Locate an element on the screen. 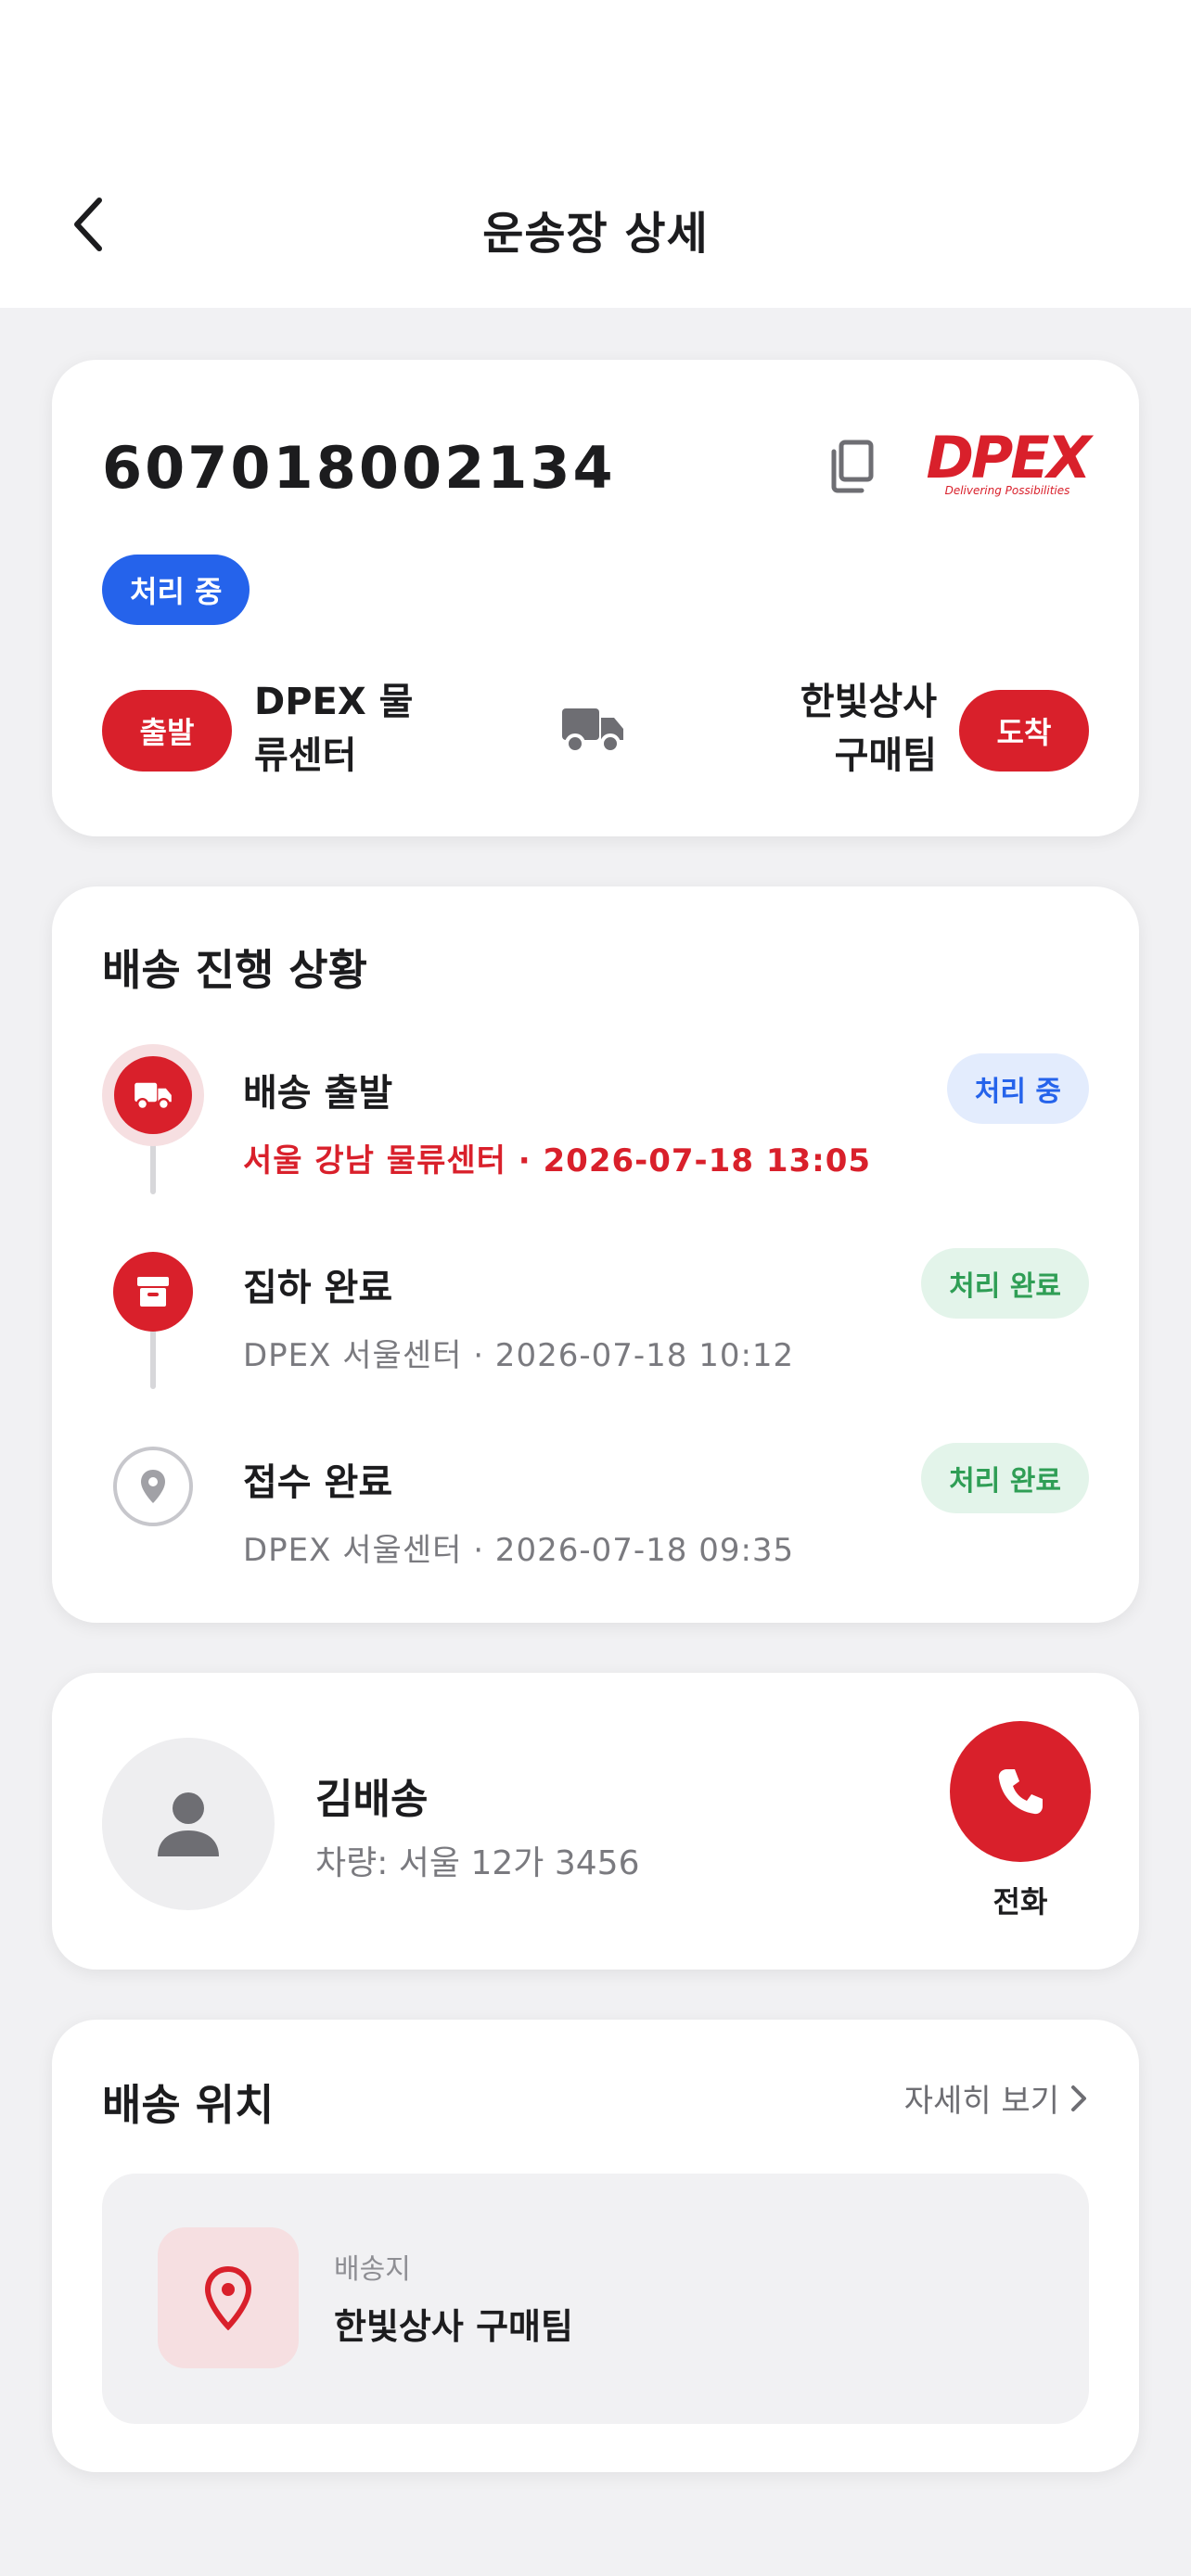 The width and height of the screenshot is (1191, 2576). driver-vehicle: 차량: 서울 12가 3456 is located at coordinates (477, 1863).